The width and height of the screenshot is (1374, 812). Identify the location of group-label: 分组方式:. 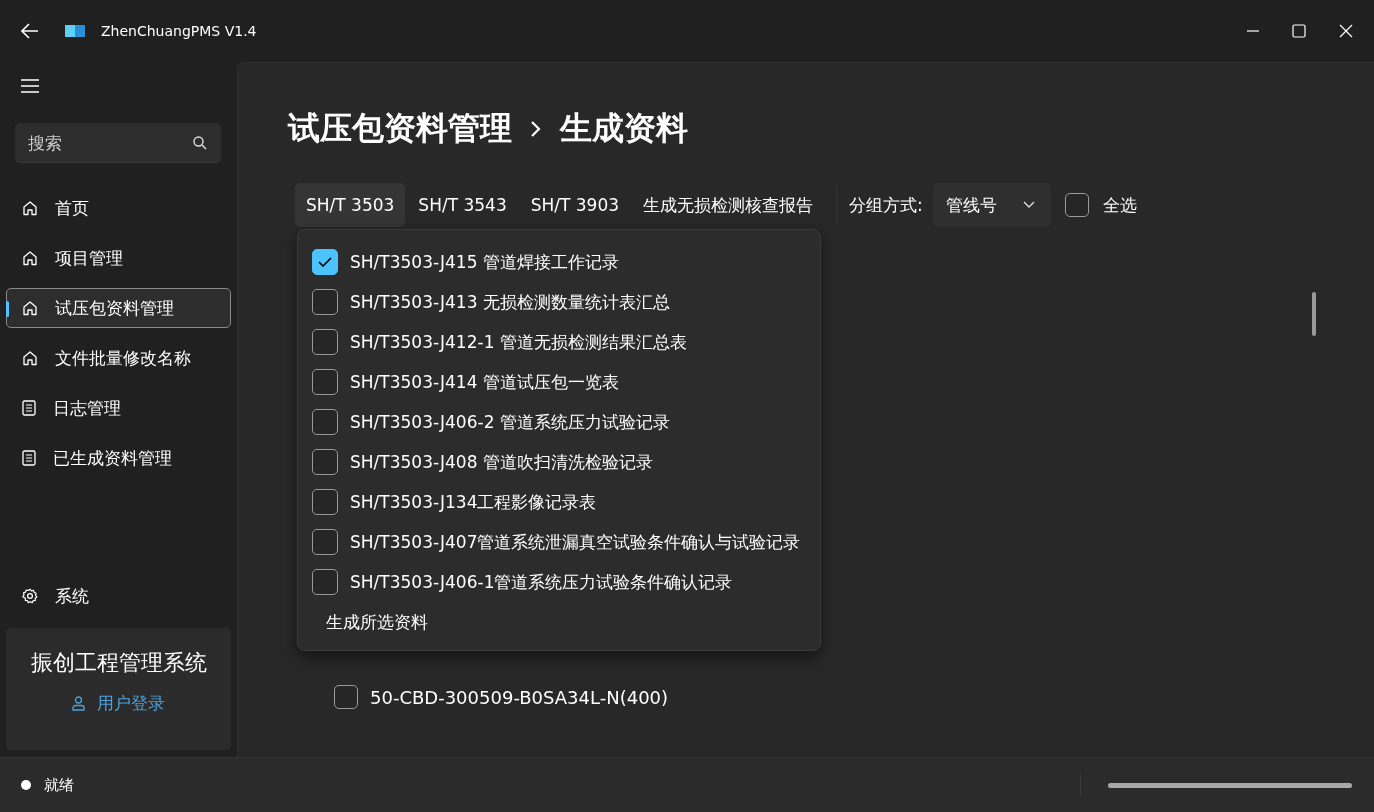
(886, 205).